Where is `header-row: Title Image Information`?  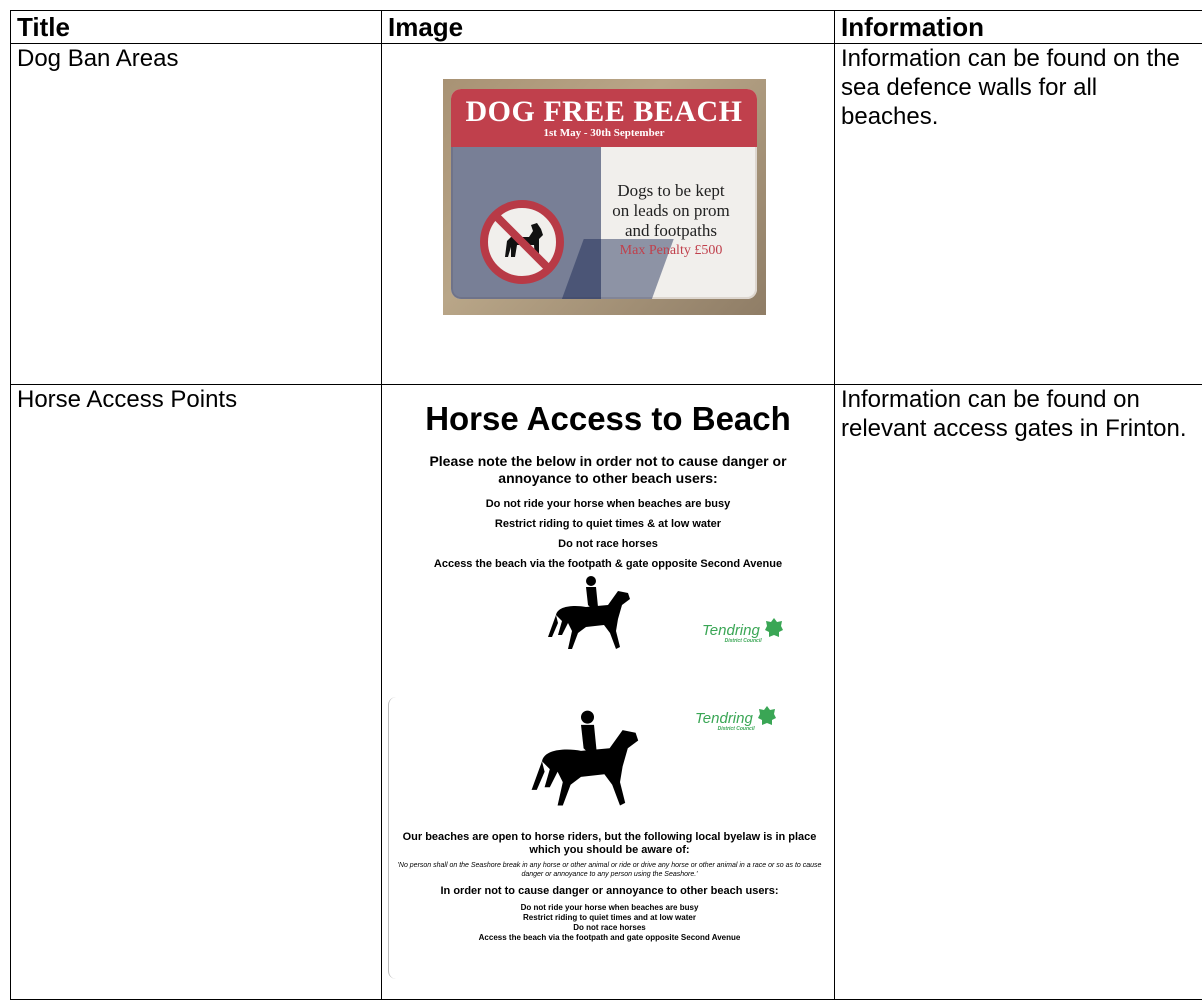
header-row: Title Image Information is located at coordinates (606, 27).